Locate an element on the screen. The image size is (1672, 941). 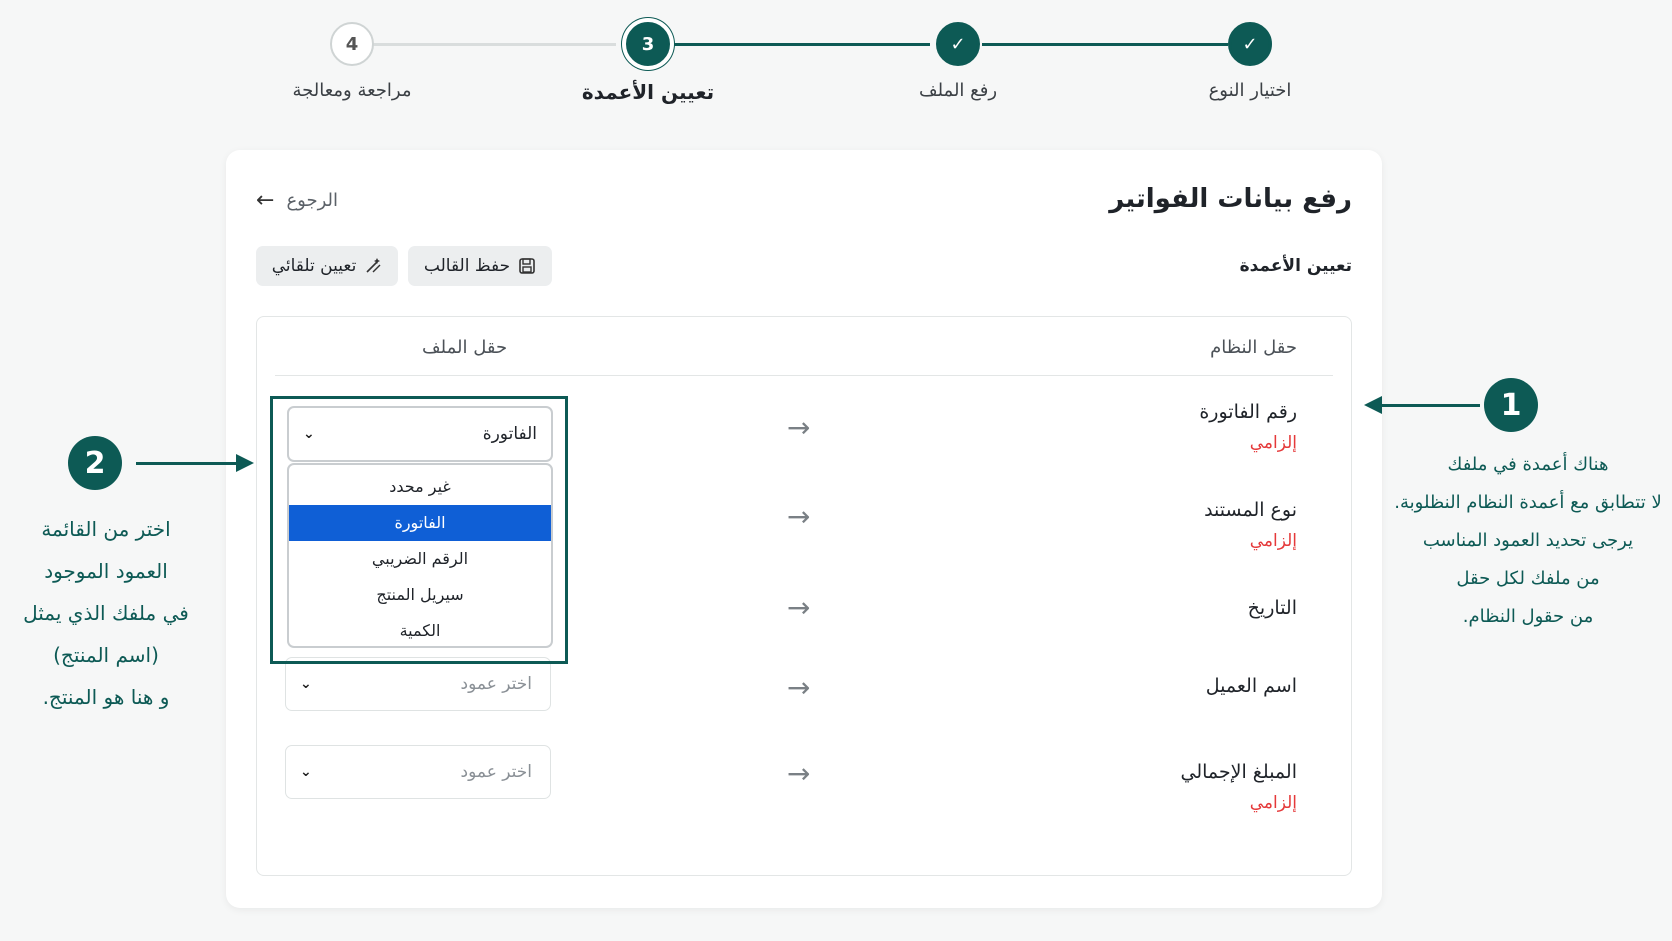
table-row-label: اسم العميل is located at coordinates (1251, 686).